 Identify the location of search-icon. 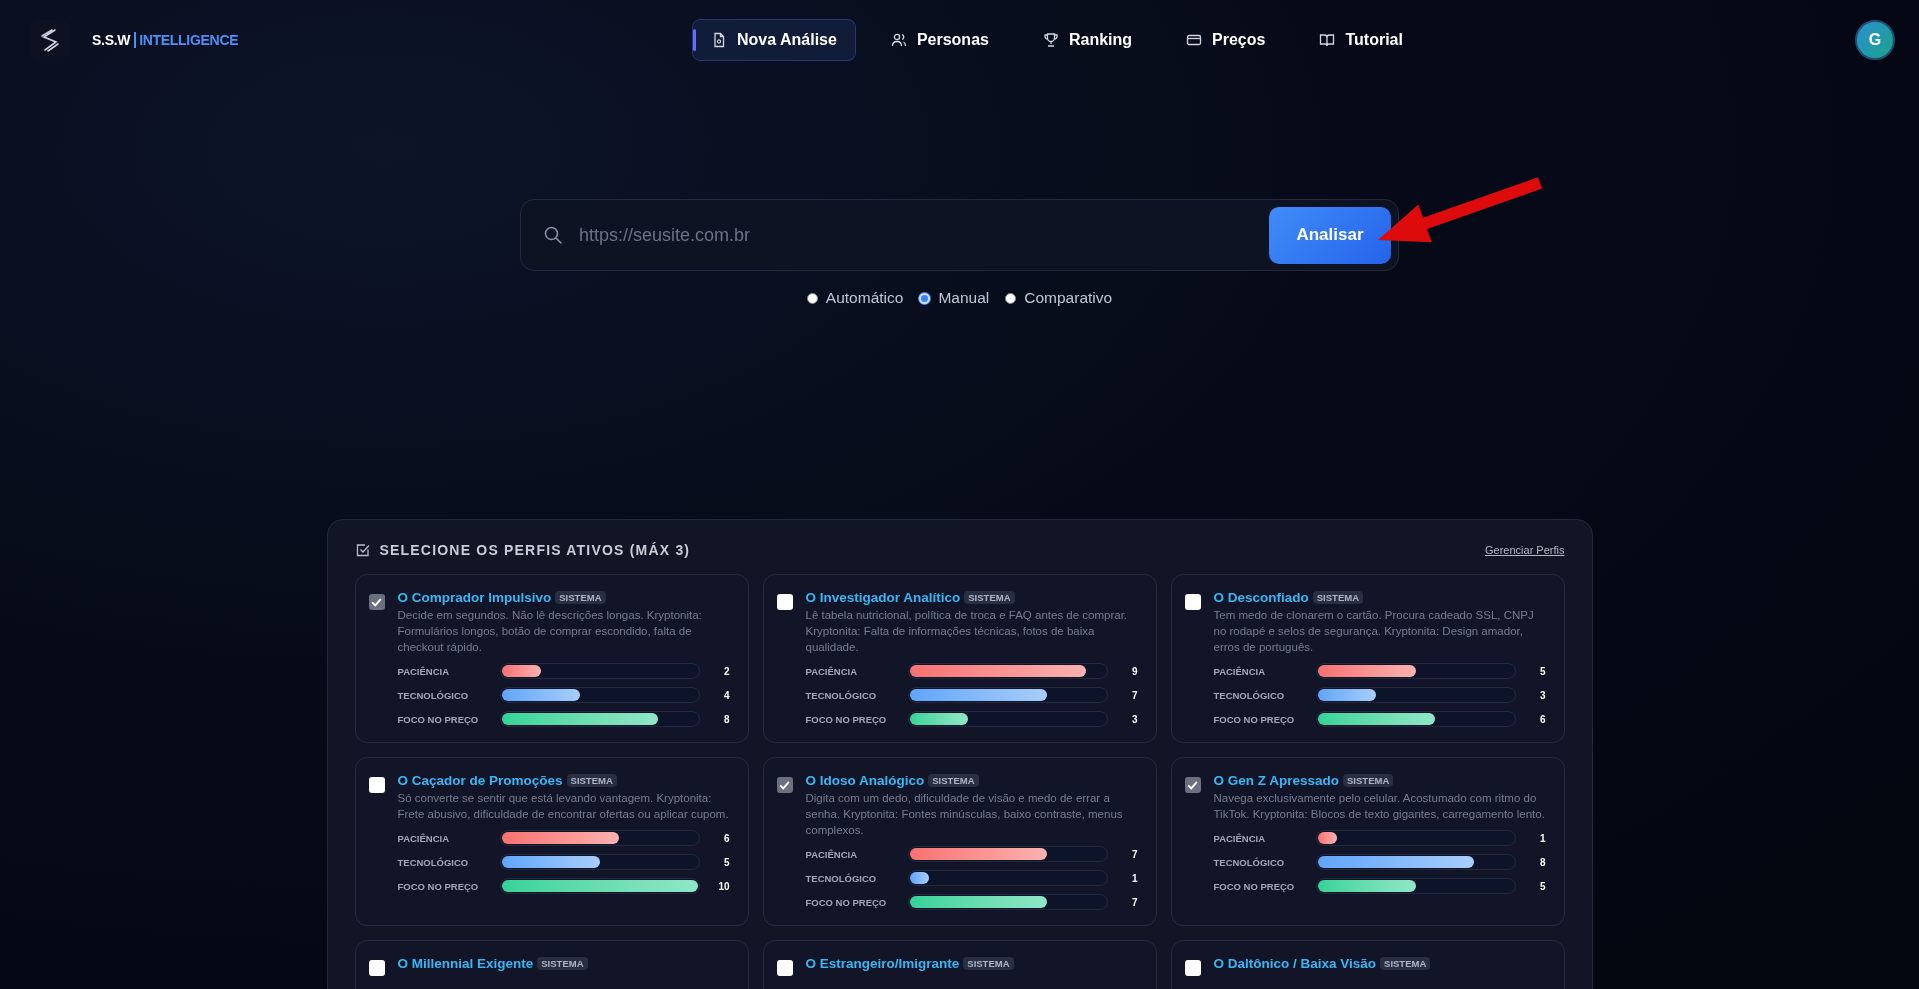
(553, 235).